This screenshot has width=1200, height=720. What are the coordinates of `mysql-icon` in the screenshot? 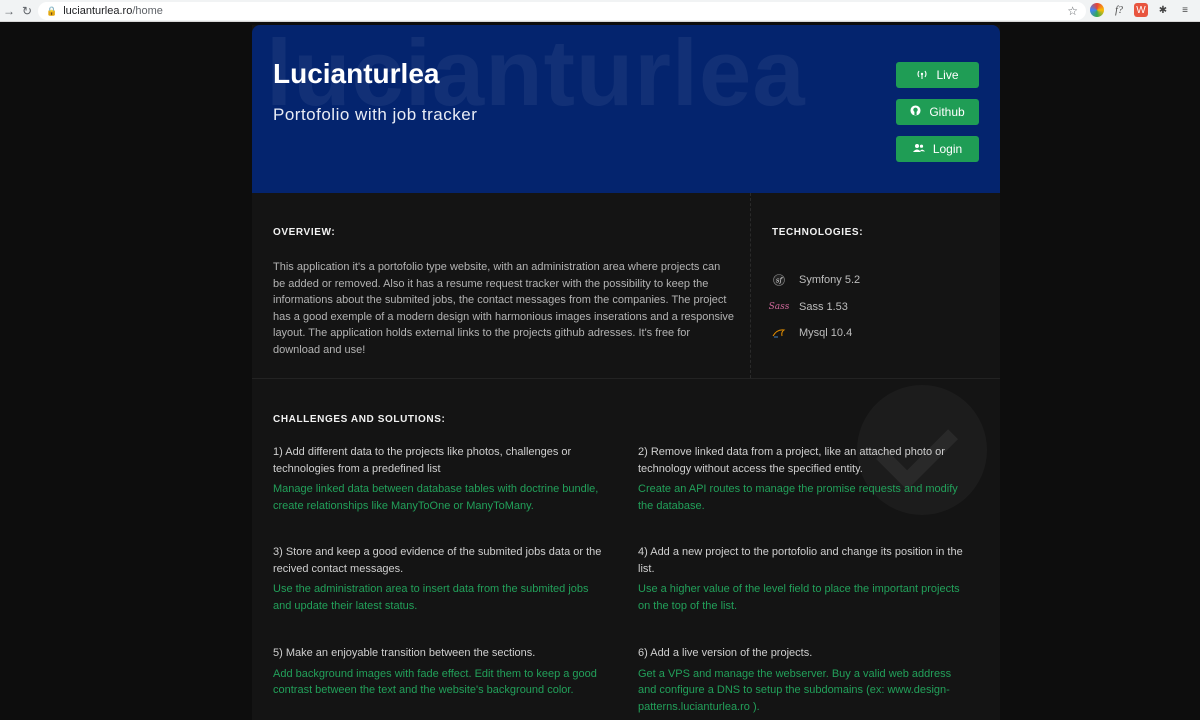 It's located at (779, 333).